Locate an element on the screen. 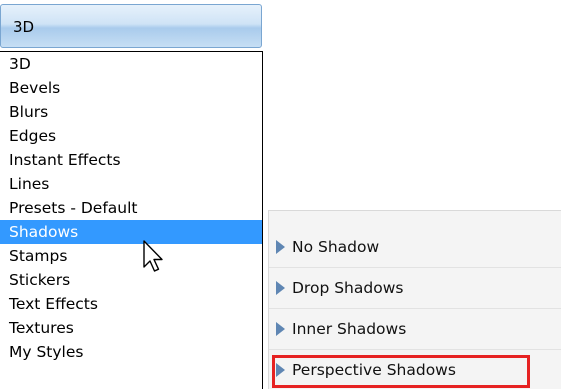 The width and height of the screenshot is (561, 389). style-category-dropdown: 3D is located at coordinates (131, 26).